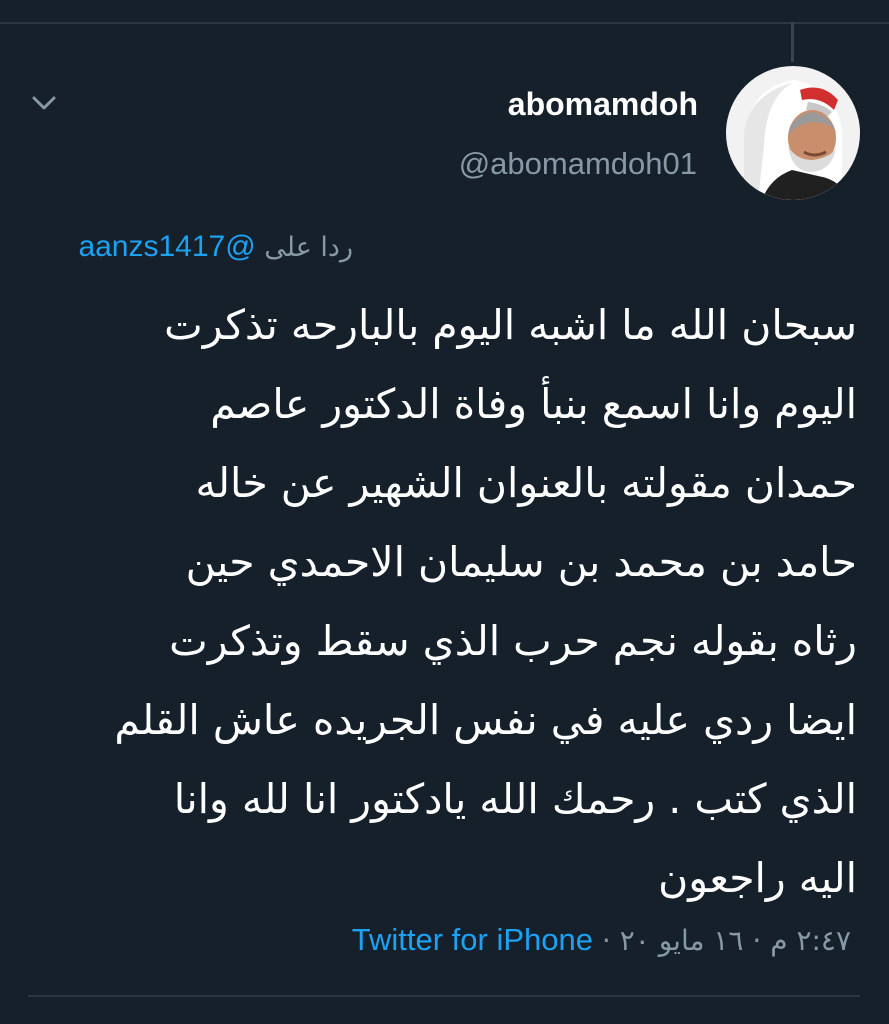  What do you see at coordinates (793, 133) in the screenshot?
I see `avatar` at bounding box center [793, 133].